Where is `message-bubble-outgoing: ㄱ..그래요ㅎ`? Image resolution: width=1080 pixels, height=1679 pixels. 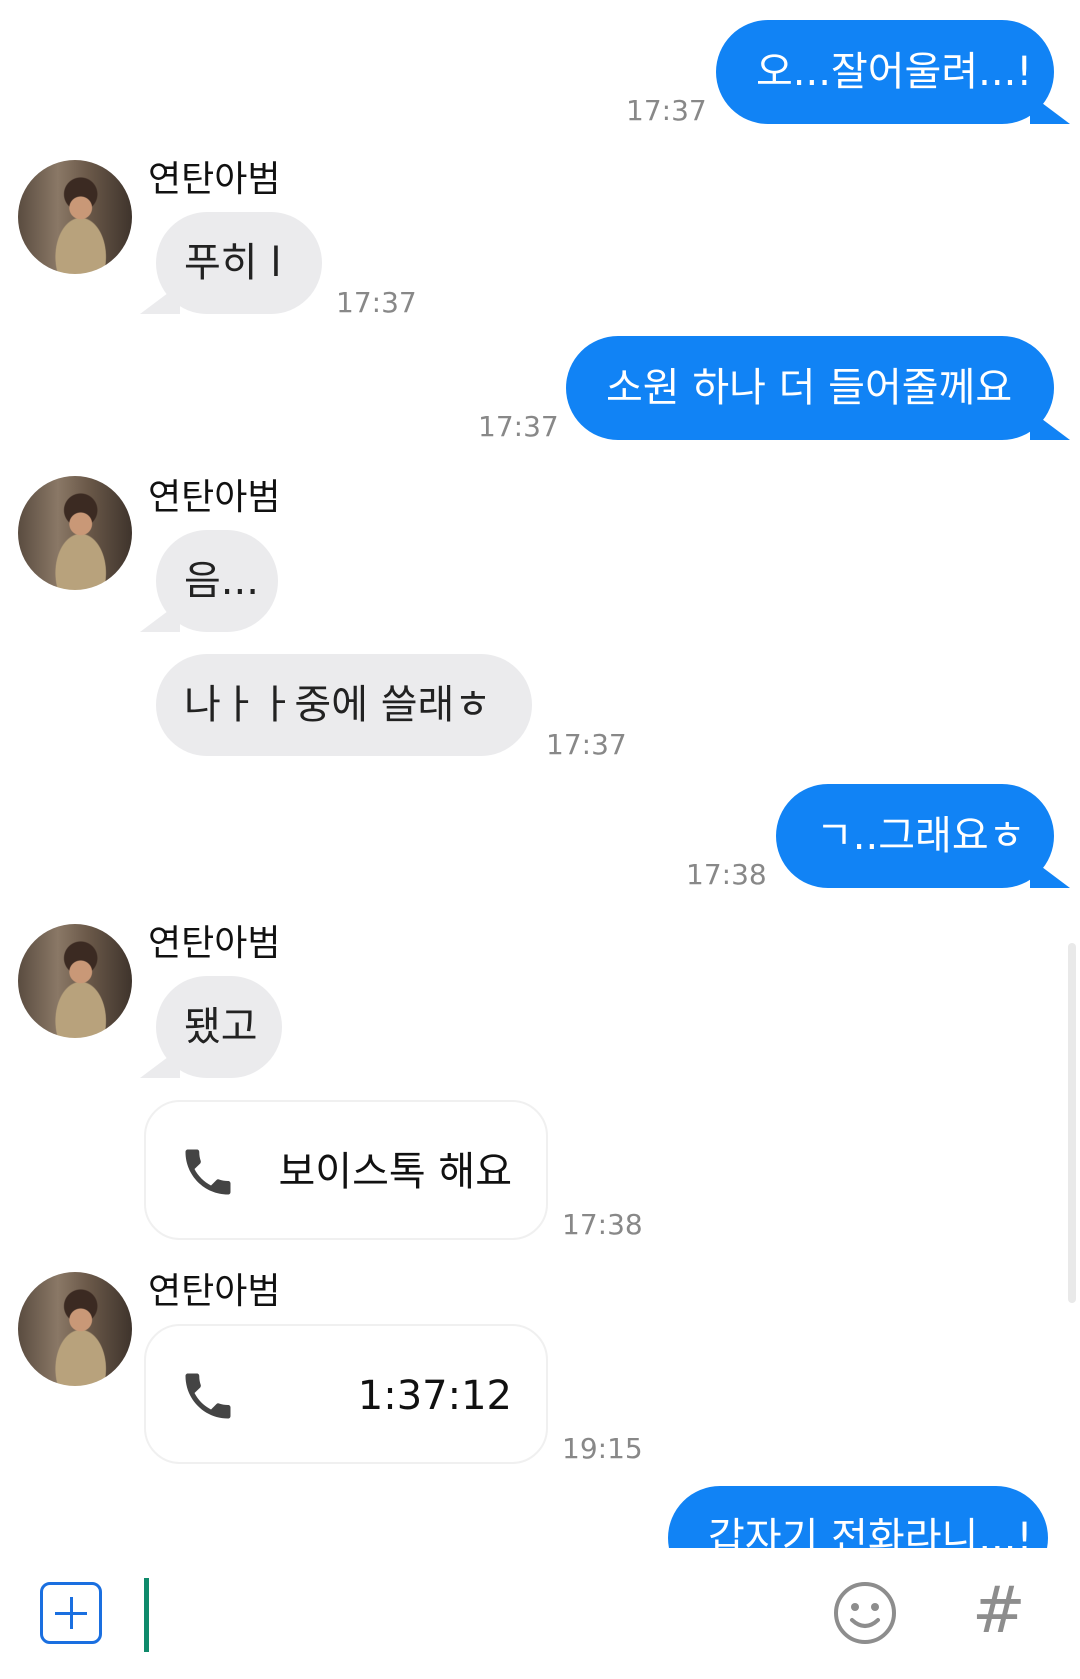
message-bubble-outgoing: ㄱ..그래요ㅎ is located at coordinates (923, 836).